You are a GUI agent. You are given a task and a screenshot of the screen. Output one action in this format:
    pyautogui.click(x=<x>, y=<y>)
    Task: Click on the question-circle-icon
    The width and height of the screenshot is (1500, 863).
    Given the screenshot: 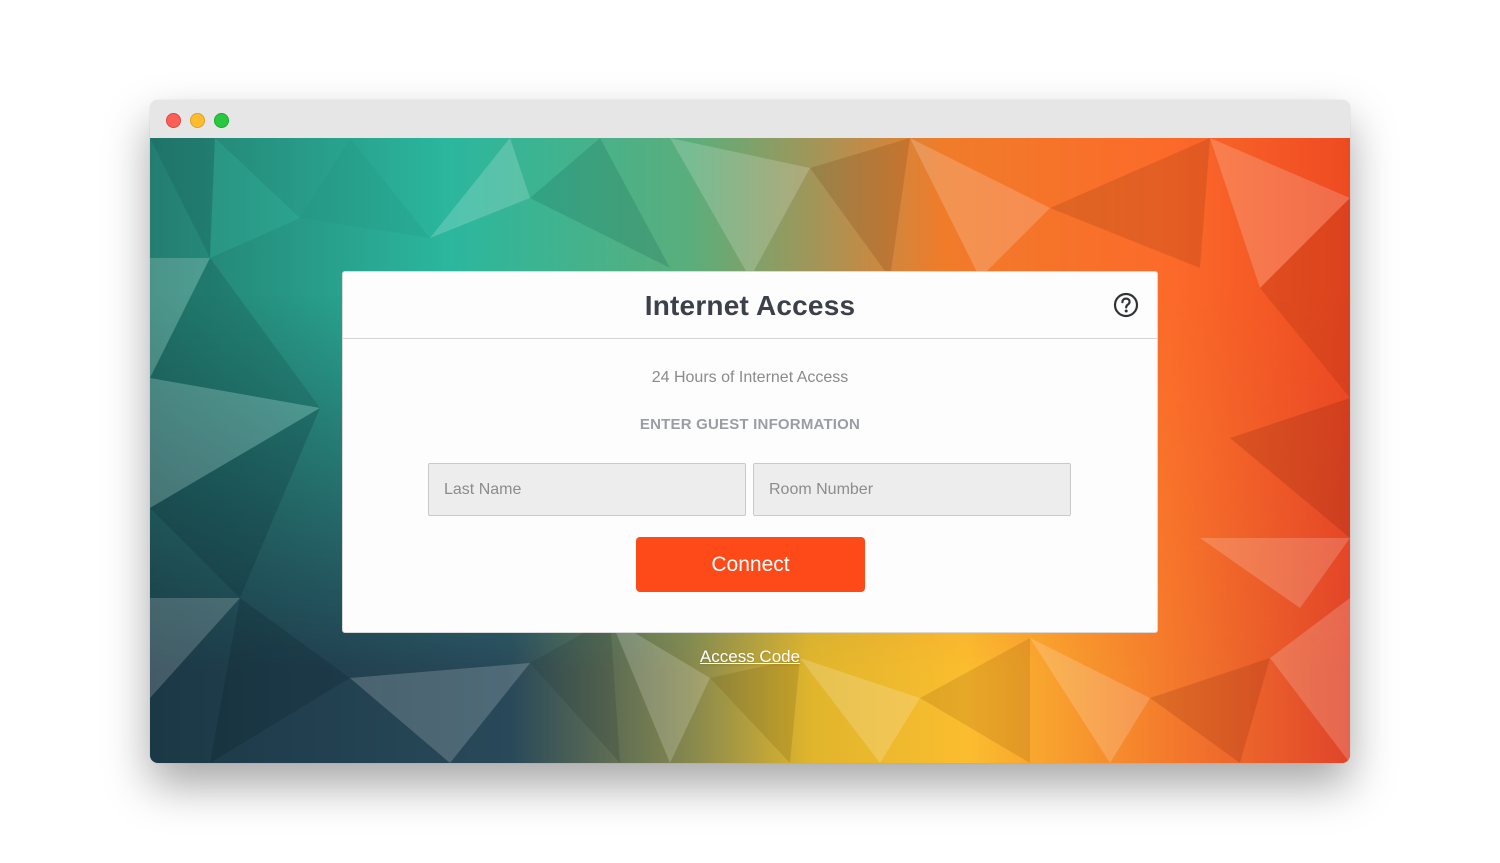 What is the action you would take?
    pyautogui.click(x=1126, y=305)
    